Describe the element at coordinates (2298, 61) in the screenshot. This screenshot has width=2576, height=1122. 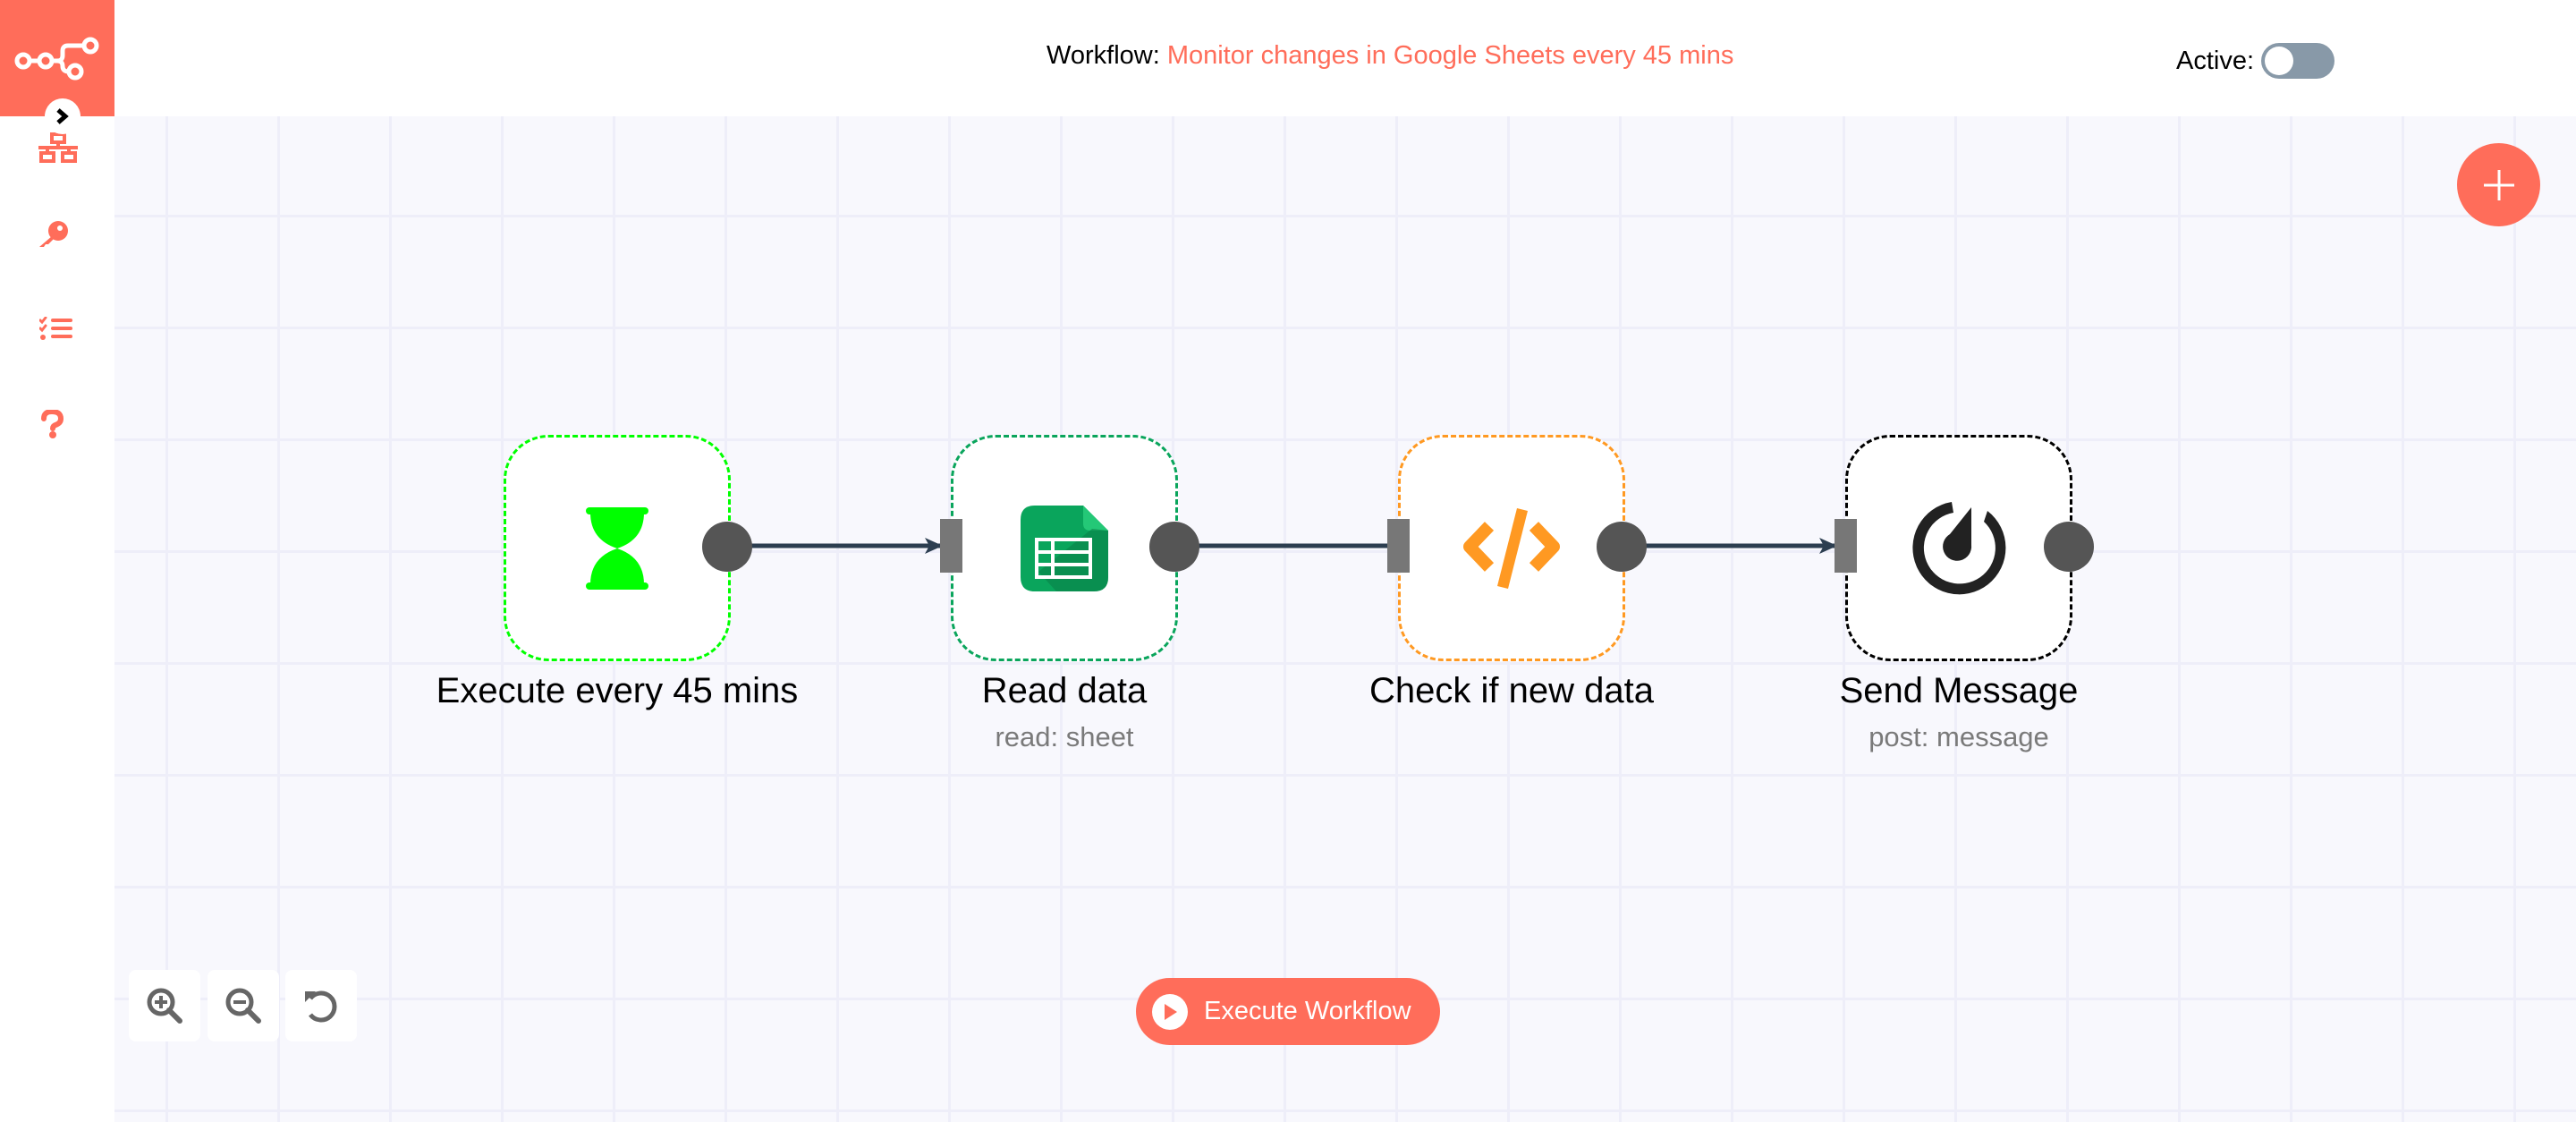
I see `active-toggle` at that location.